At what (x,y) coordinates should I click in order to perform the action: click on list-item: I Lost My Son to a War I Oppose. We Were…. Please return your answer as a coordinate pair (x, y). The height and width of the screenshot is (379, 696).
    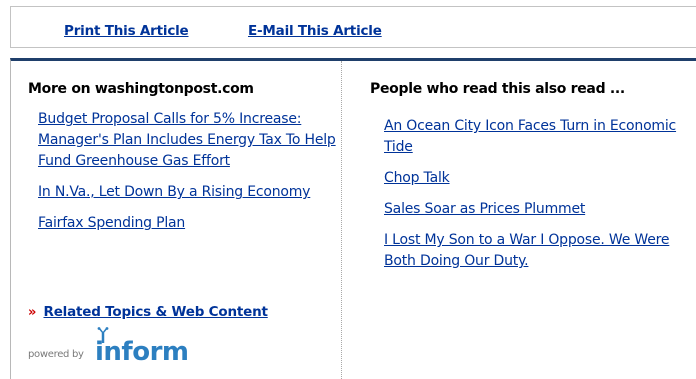
    Looking at the image, I should click on (539, 250).